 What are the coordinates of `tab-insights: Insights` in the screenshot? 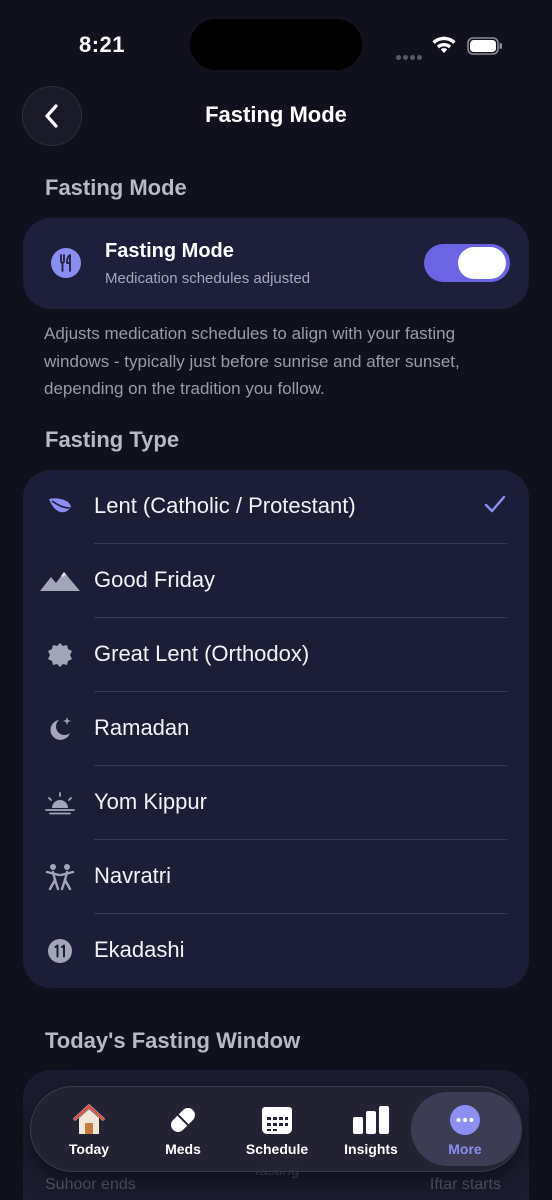 It's located at (371, 1130).